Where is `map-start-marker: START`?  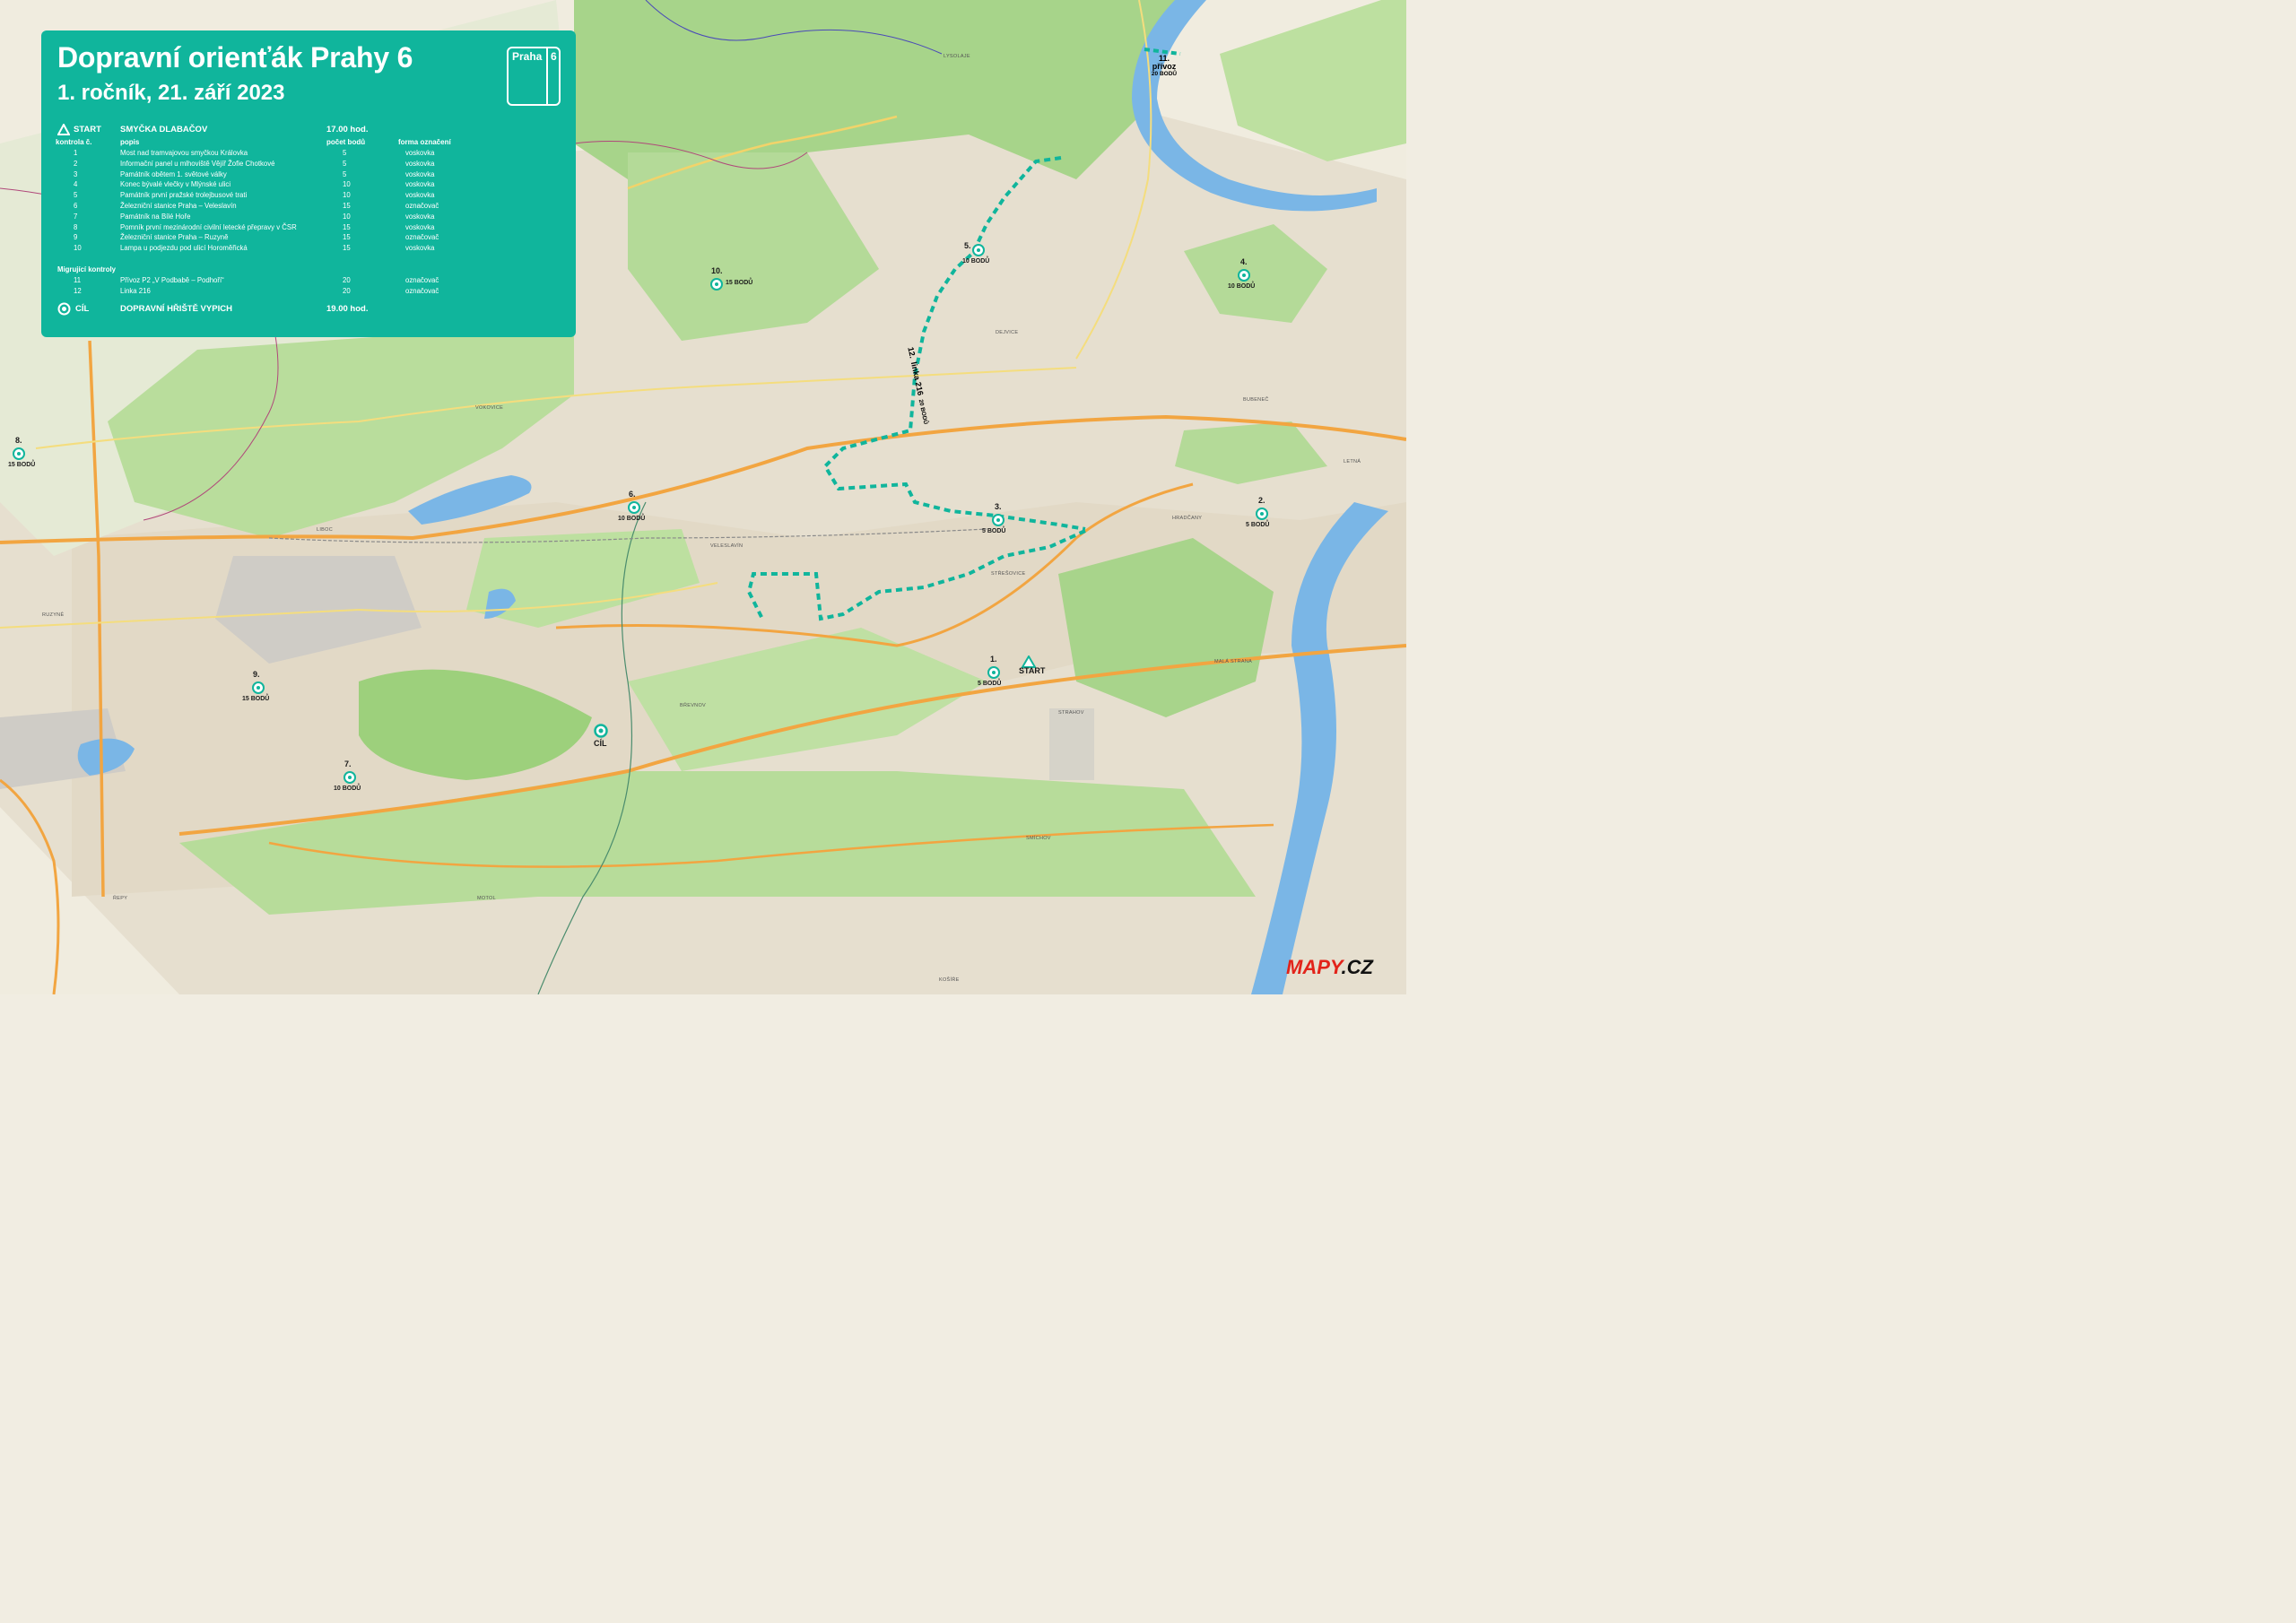
map-start-marker: START is located at coordinates (1032, 665).